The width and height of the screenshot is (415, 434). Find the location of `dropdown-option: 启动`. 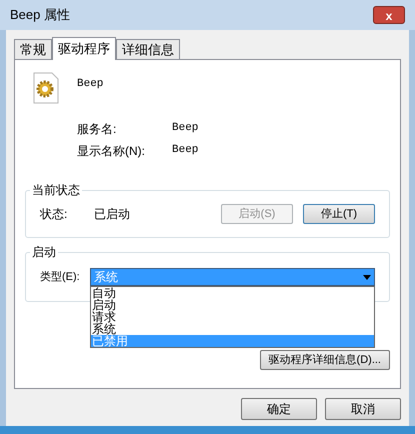

dropdown-option: 启动 is located at coordinates (232, 305).